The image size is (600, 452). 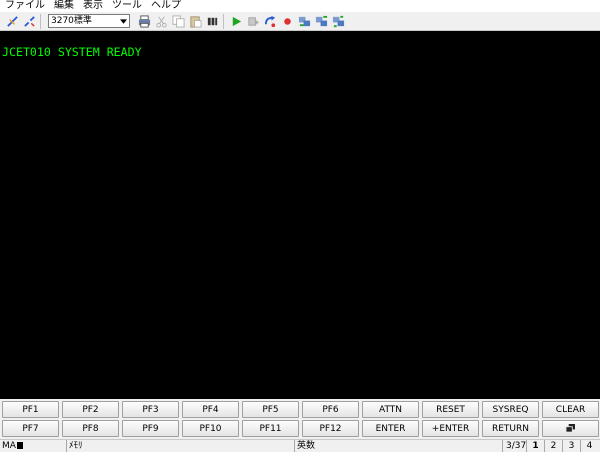 I want to click on cursor-position: 3/37, so click(x=514, y=446).